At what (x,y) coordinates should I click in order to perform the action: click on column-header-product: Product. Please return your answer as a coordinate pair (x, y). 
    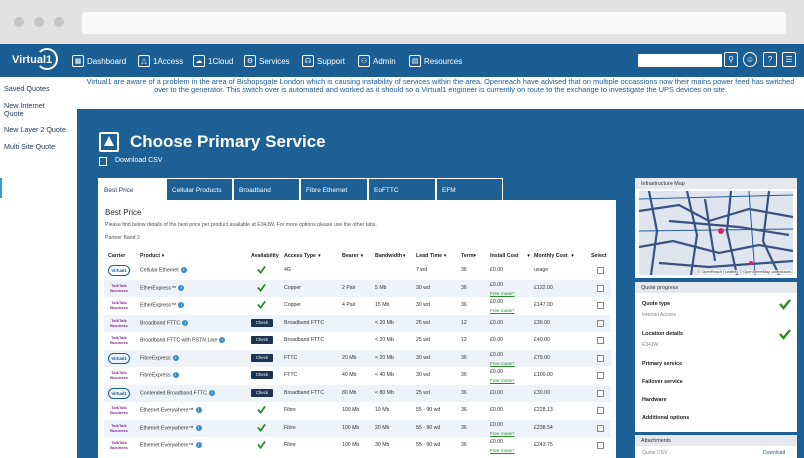
    Looking at the image, I should click on (150, 256).